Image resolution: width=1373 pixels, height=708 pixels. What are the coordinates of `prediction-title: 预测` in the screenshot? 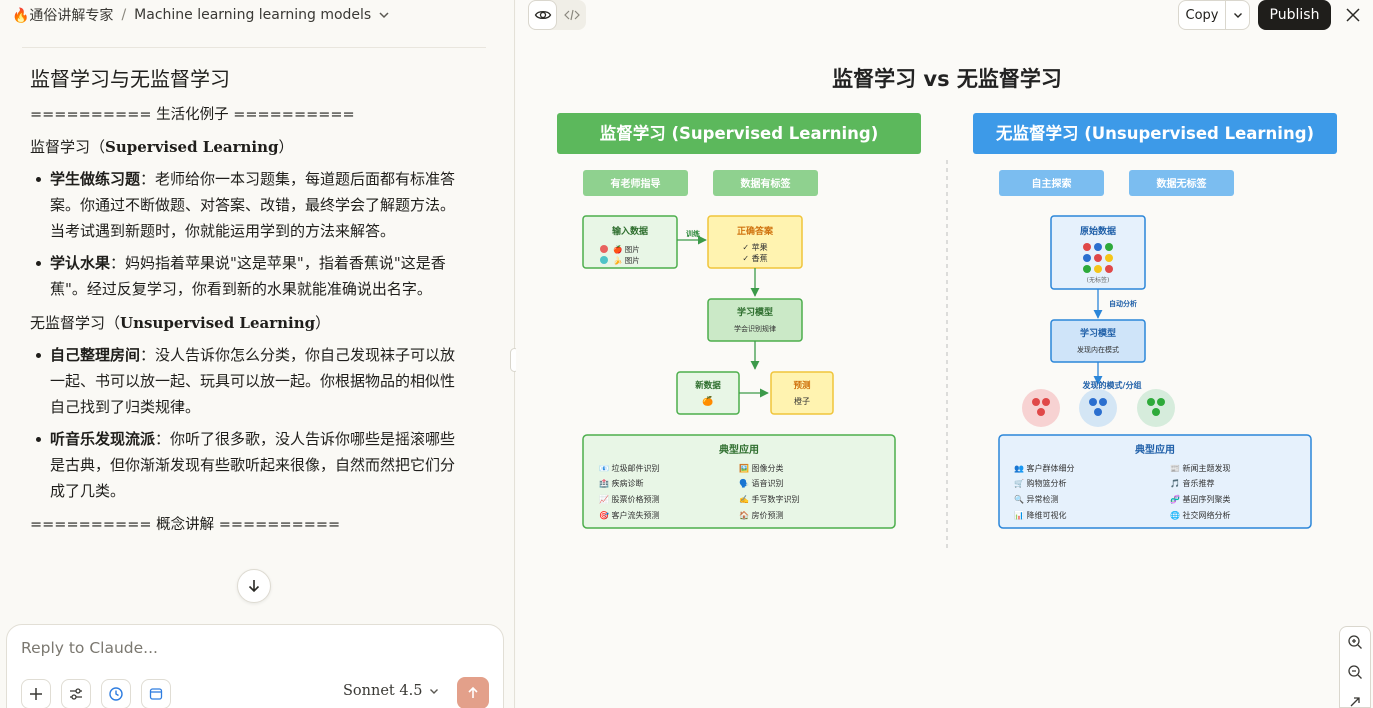 It's located at (802, 385).